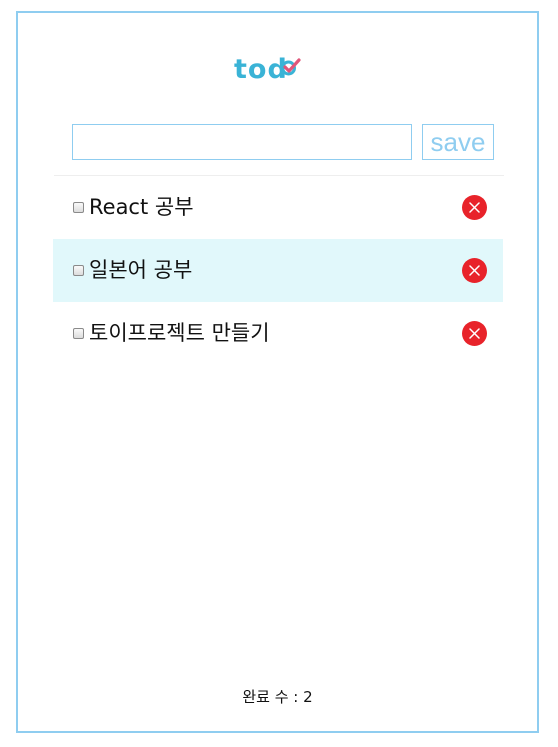  I want to click on todo-item: 일본어 공부, so click(278, 270).